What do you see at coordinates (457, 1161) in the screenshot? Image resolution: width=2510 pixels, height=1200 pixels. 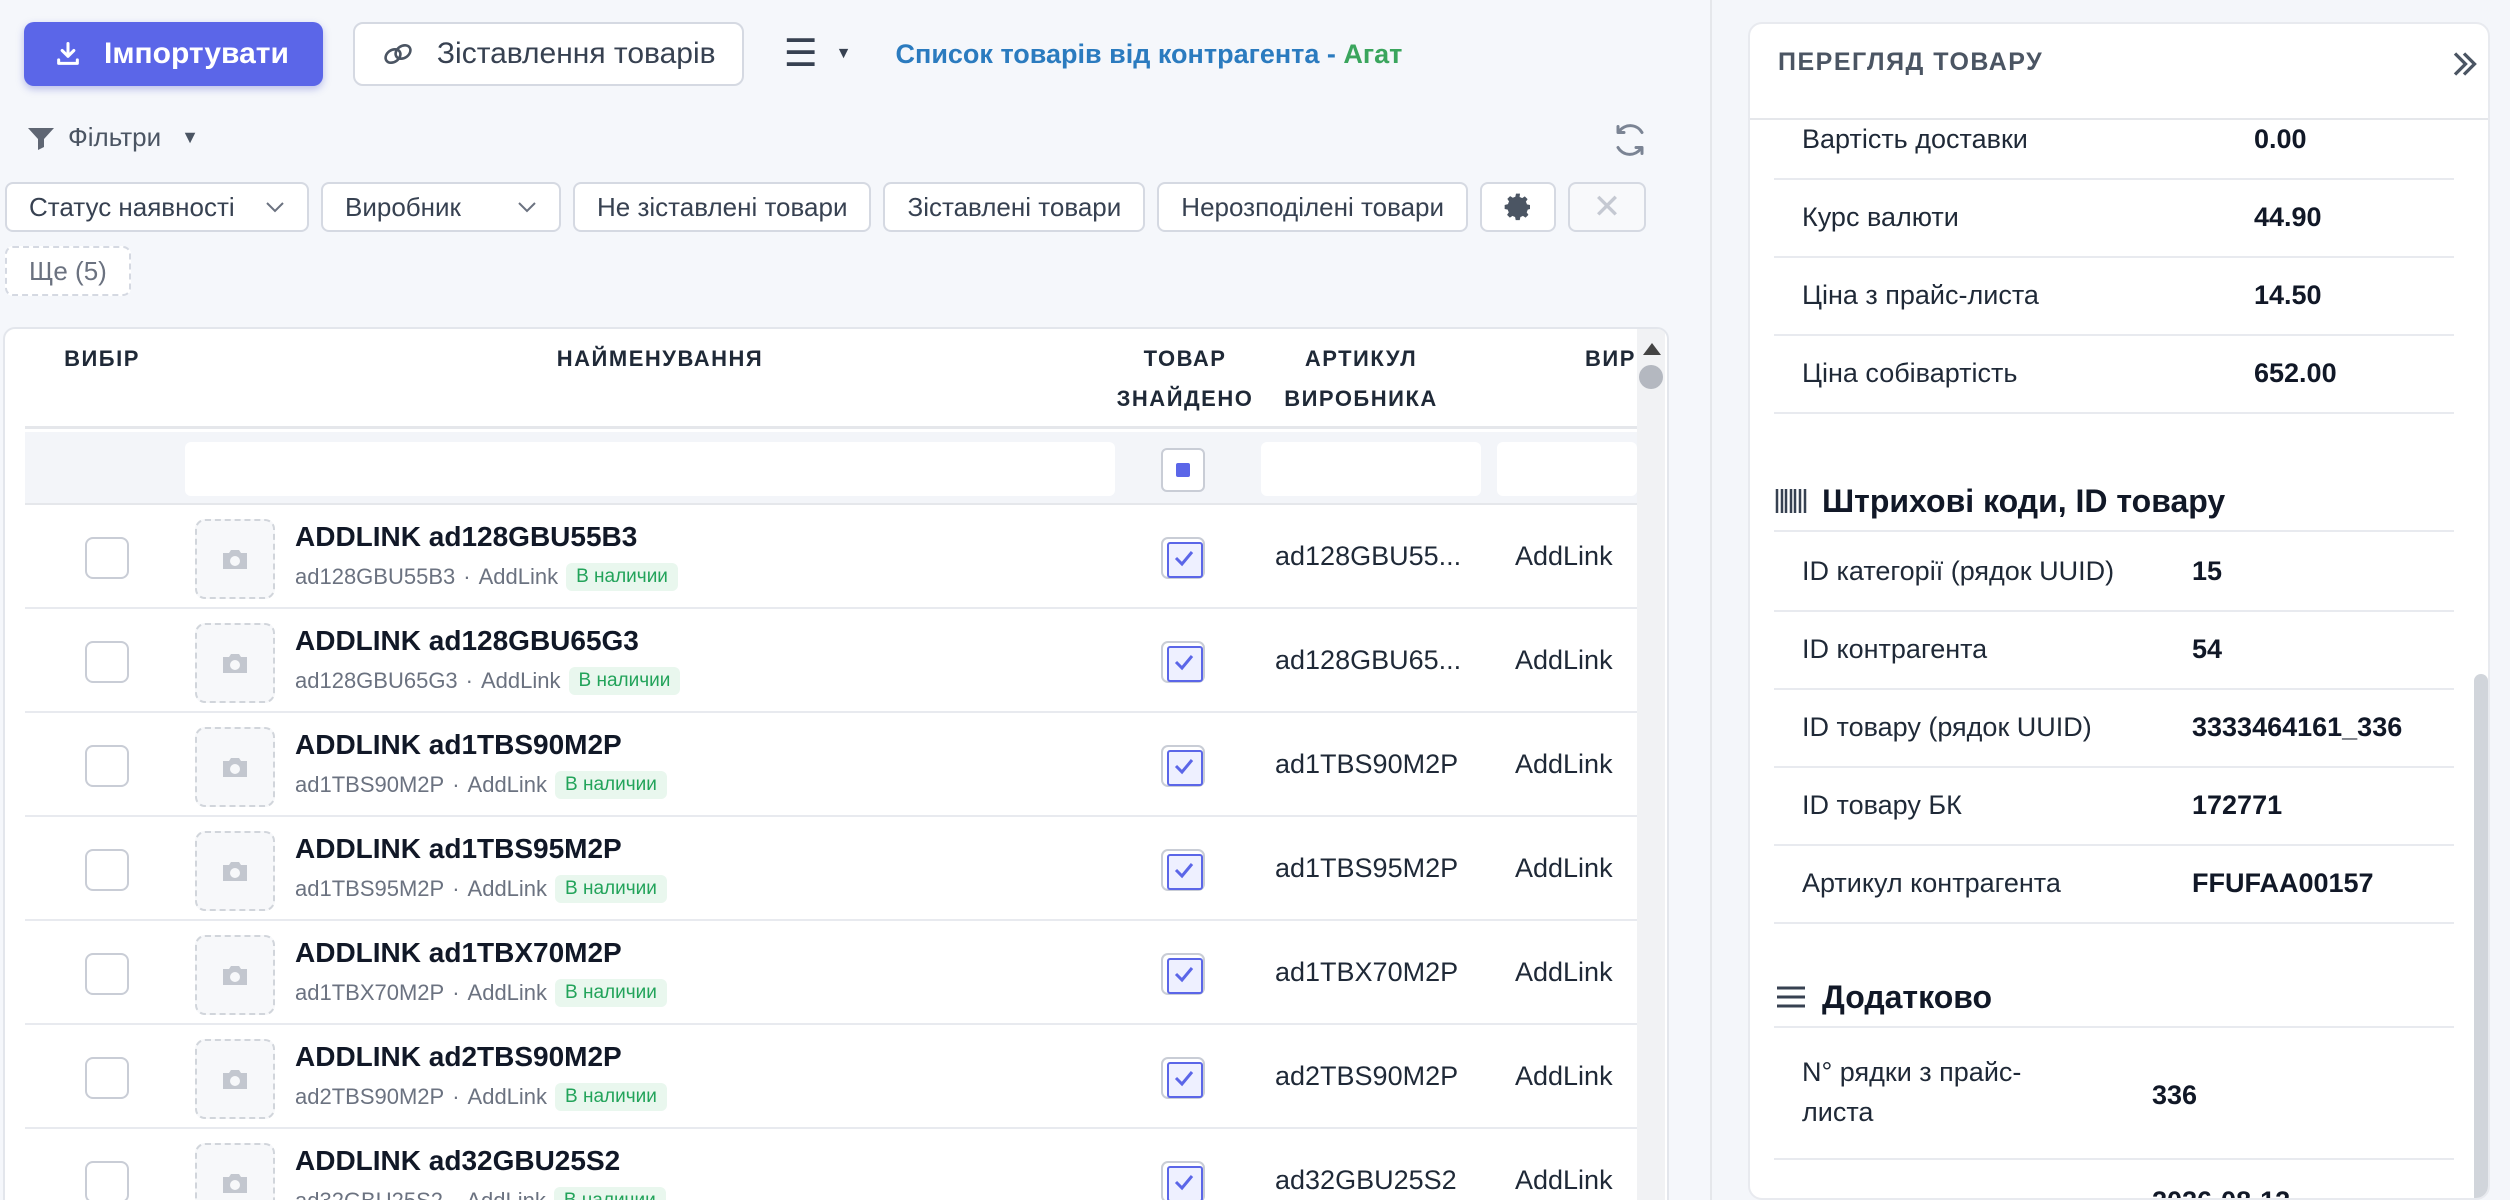 I see `product-name: ADDLINK ad32GBU25S2` at bounding box center [457, 1161].